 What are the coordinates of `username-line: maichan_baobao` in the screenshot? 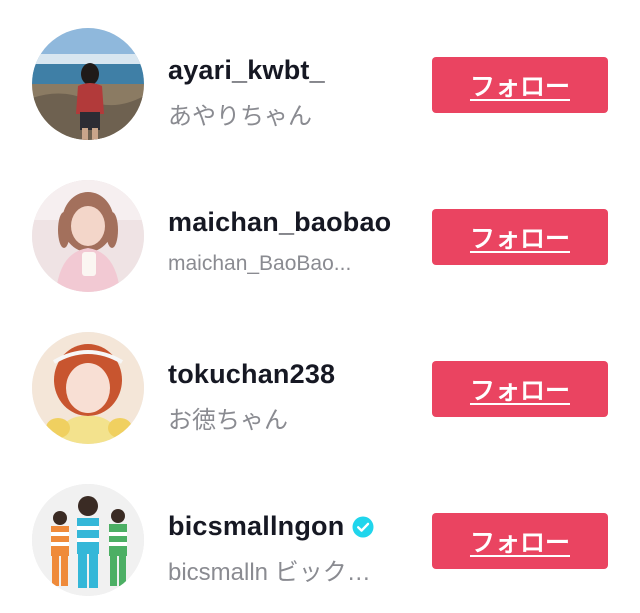 It's located at (279, 222).